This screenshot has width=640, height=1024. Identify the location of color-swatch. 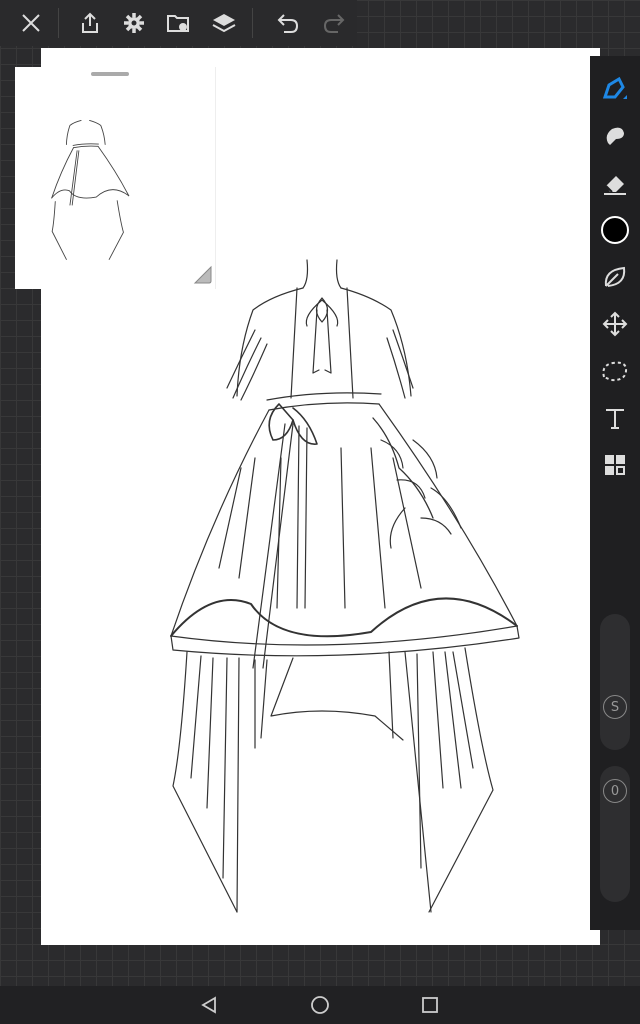
(615, 230).